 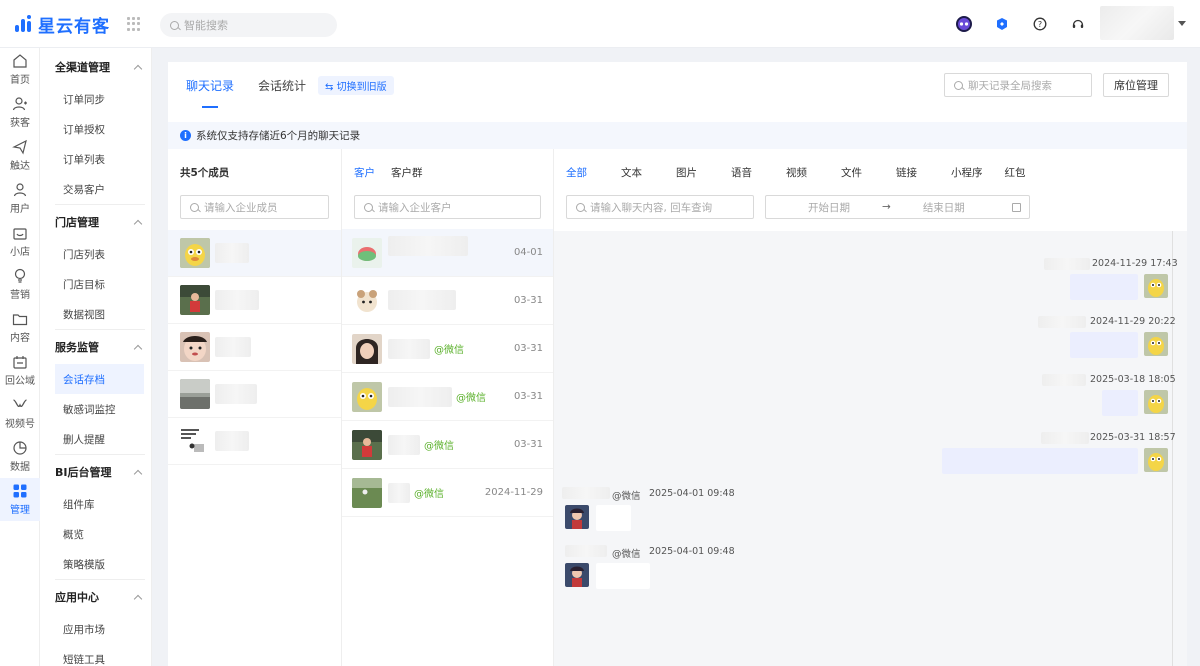 What do you see at coordinates (447, 207) in the screenshot?
I see `customer-search-input: 请输入企业客户` at bounding box center [447, 207].